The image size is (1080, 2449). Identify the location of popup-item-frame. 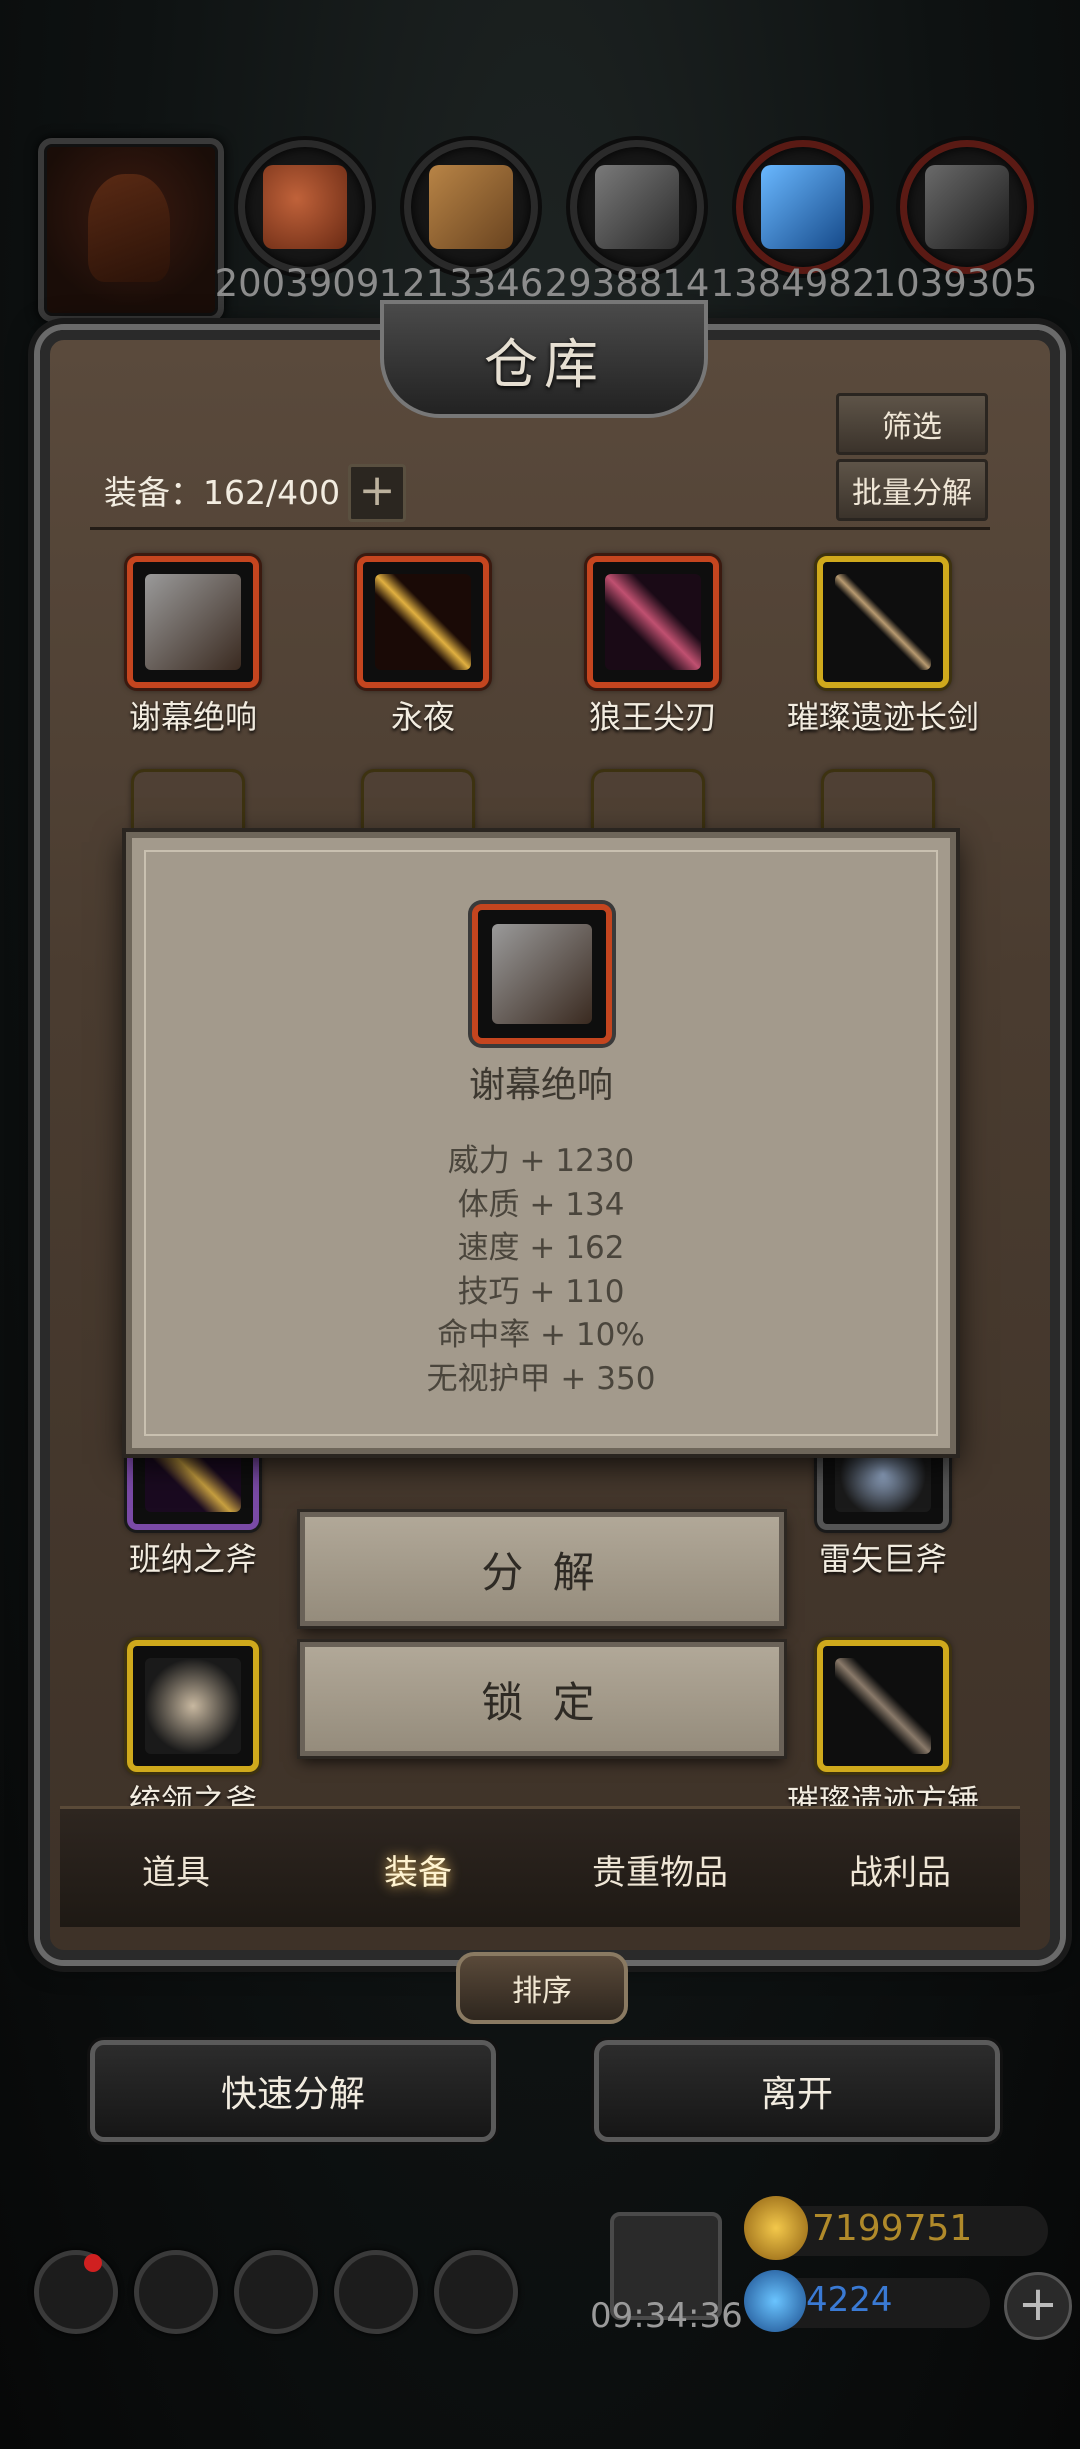
(542, 974).